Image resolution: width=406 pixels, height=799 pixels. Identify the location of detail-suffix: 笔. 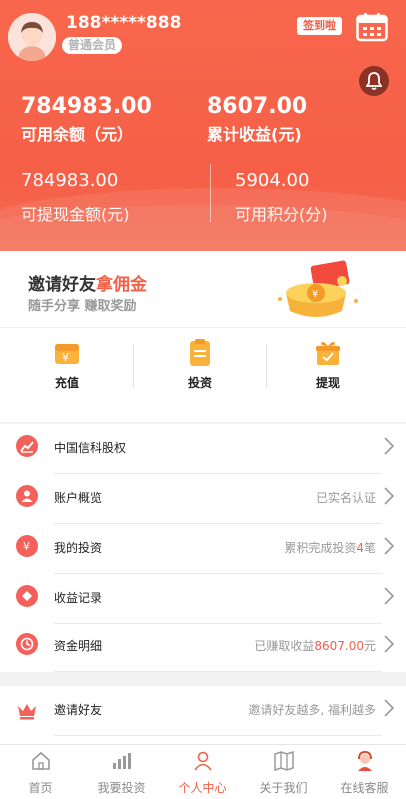
(369, 548).